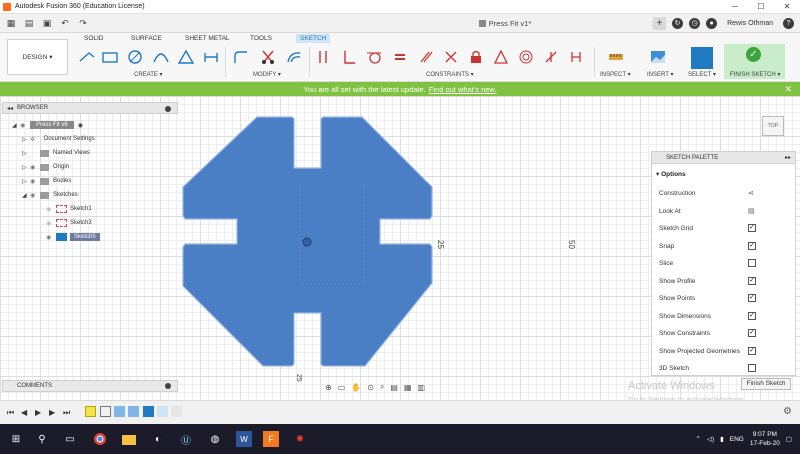  What do you see at coordinates (69, 223) in the screenshot?
I see `sketch-item-3: ◉ Sketch3` at bounding box center [69, 223].